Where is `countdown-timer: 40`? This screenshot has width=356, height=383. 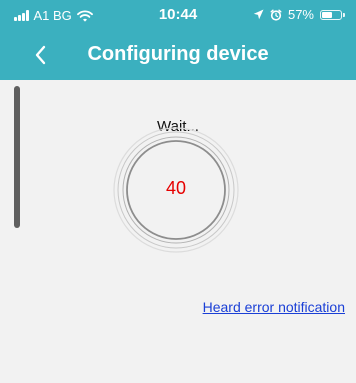 countdown-timer: 40 is located at coordinates (176, 190).